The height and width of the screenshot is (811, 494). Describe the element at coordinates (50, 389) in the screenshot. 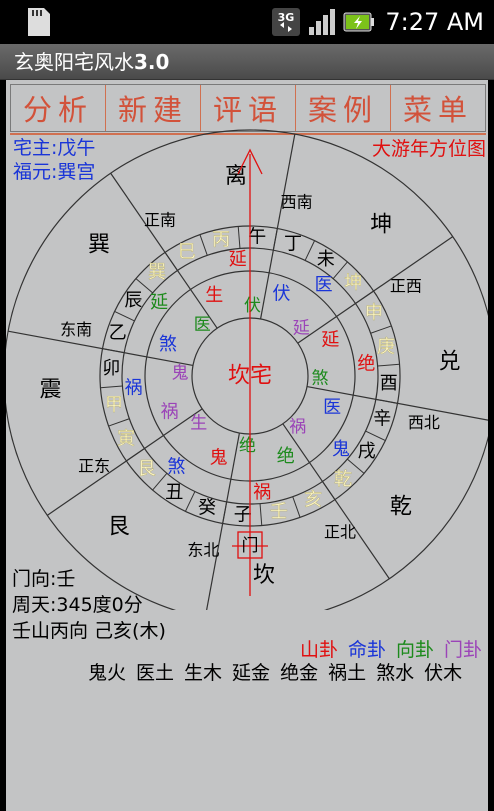

I see `trigram-label: 震` at that location.